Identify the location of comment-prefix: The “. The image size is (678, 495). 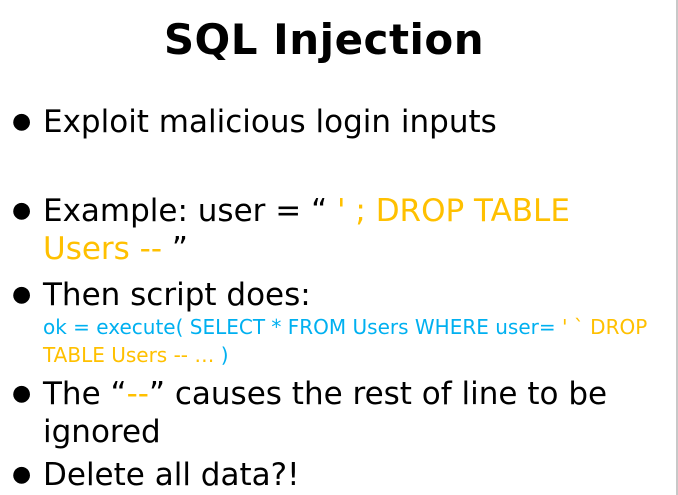
(85, 394).